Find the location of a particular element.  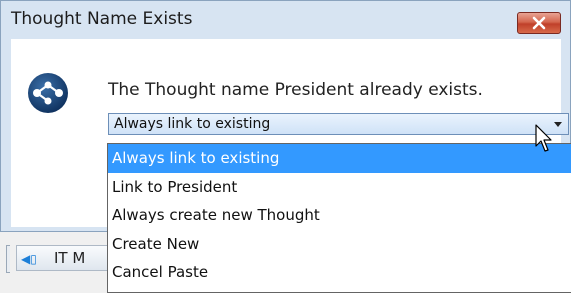

back-arrow-icon: ◀▯ is located at coordinates (29, 259).